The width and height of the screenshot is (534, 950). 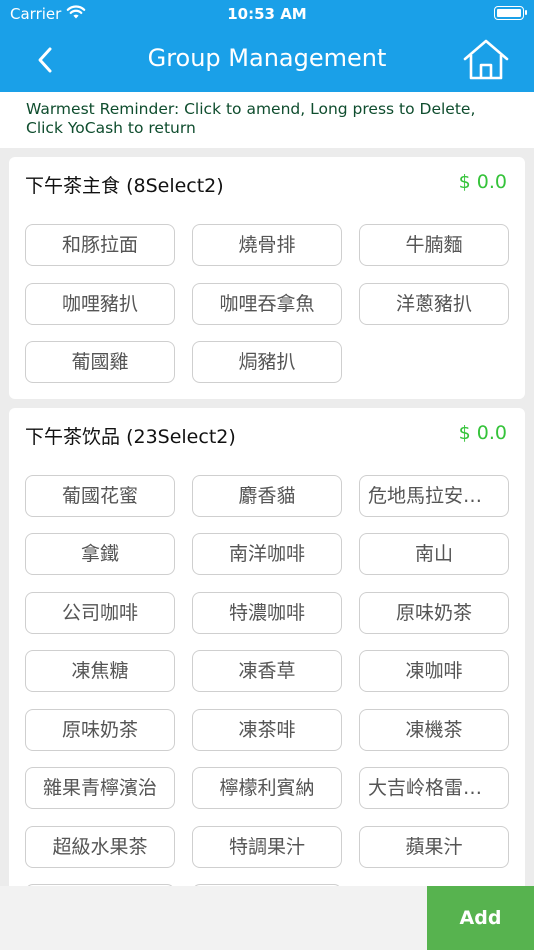 What do you see at coordinates (100, 788) in the screenshot?
I see `option-button: 雜果青檸濱治` at bounding box center [100, 788].